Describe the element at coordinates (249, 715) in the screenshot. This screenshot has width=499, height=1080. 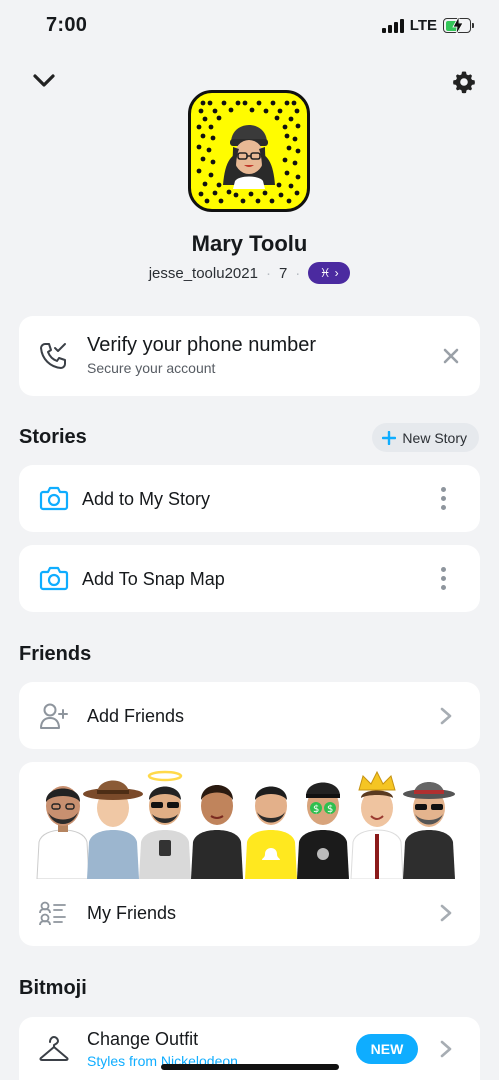
I see `add-friends-row: Add Friends` at that location.